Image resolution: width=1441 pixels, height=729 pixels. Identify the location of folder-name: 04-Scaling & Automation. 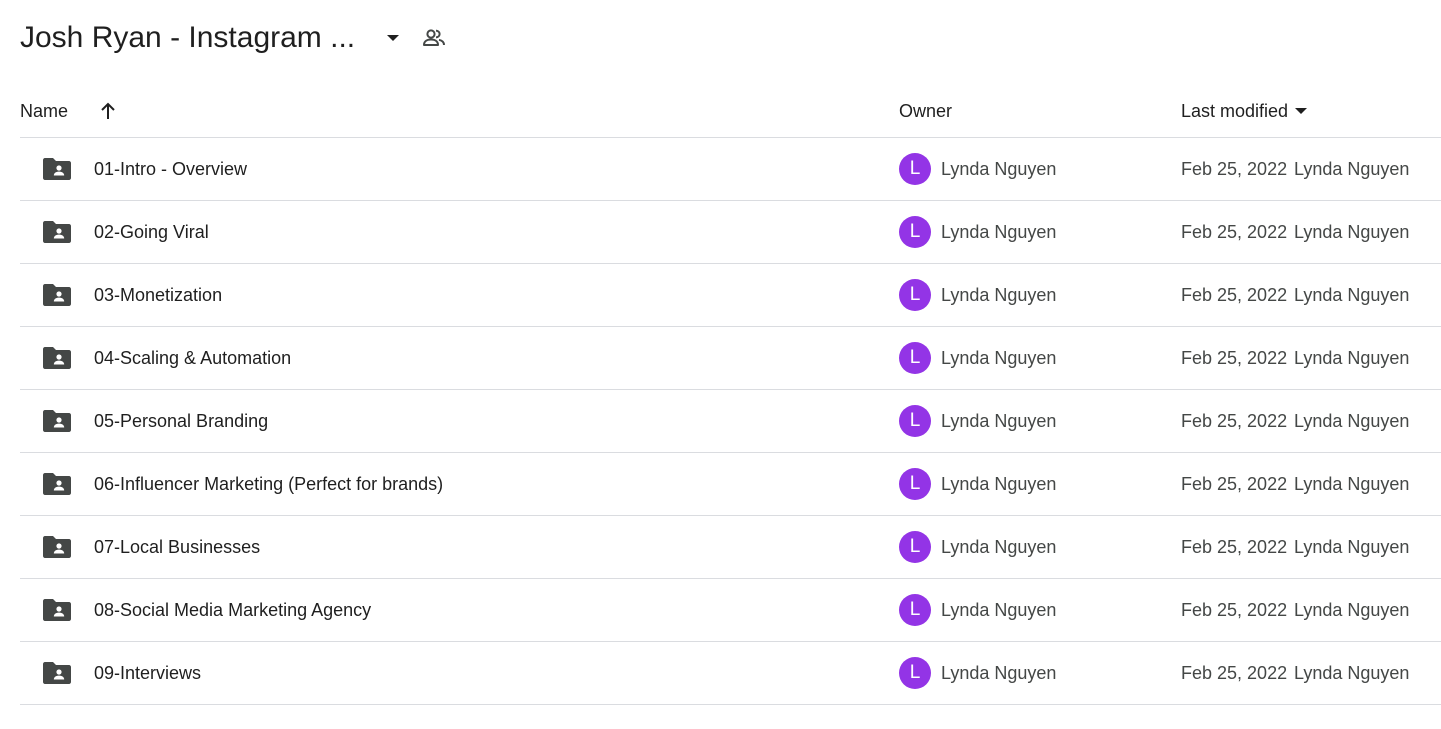
(192, 358).